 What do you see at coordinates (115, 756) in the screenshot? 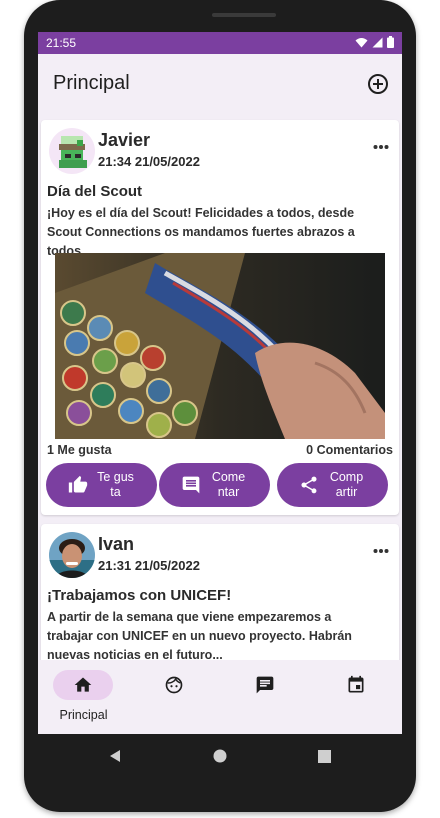
I see `back-icon` at bounding box center [115, 756].